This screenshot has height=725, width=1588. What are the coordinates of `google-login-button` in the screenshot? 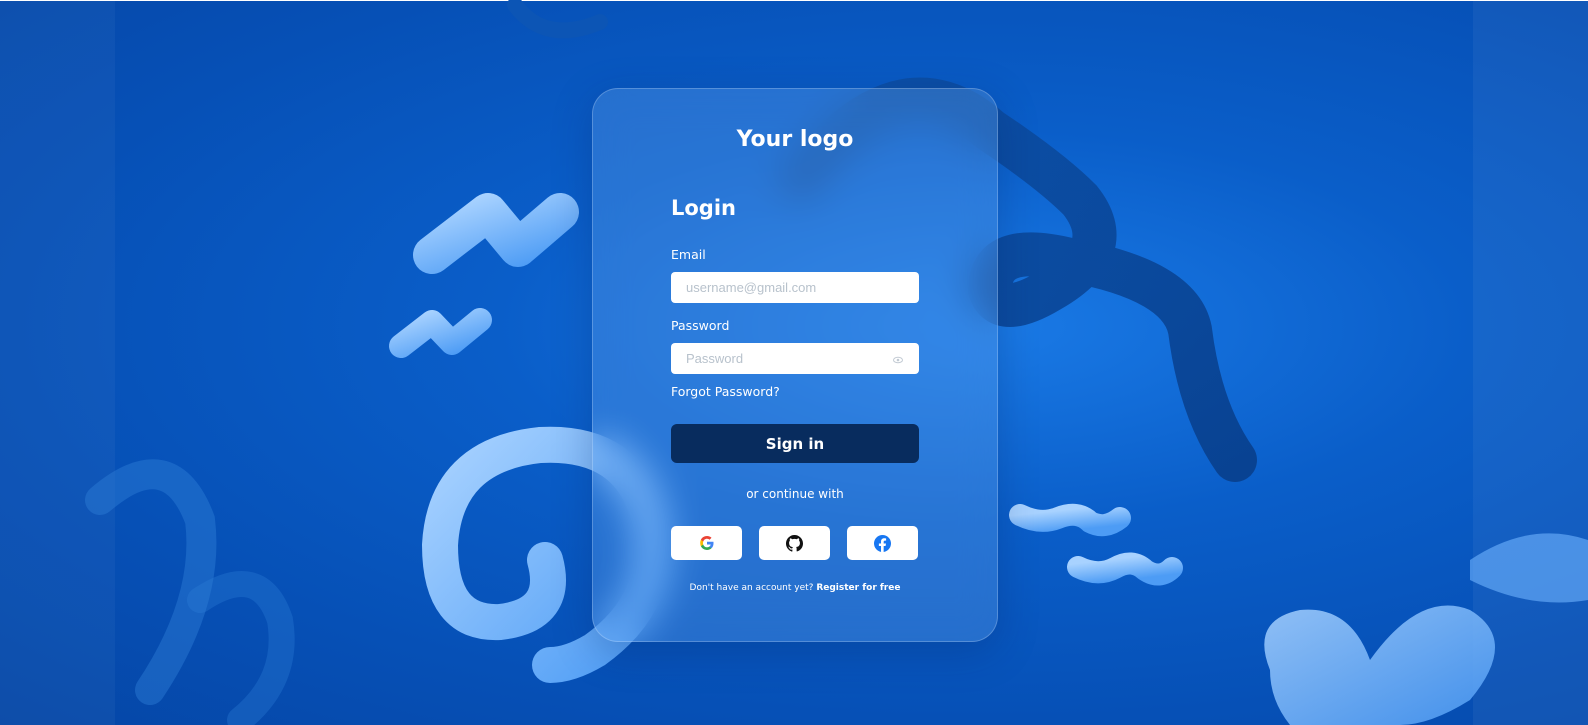 It's located at (706, 543).